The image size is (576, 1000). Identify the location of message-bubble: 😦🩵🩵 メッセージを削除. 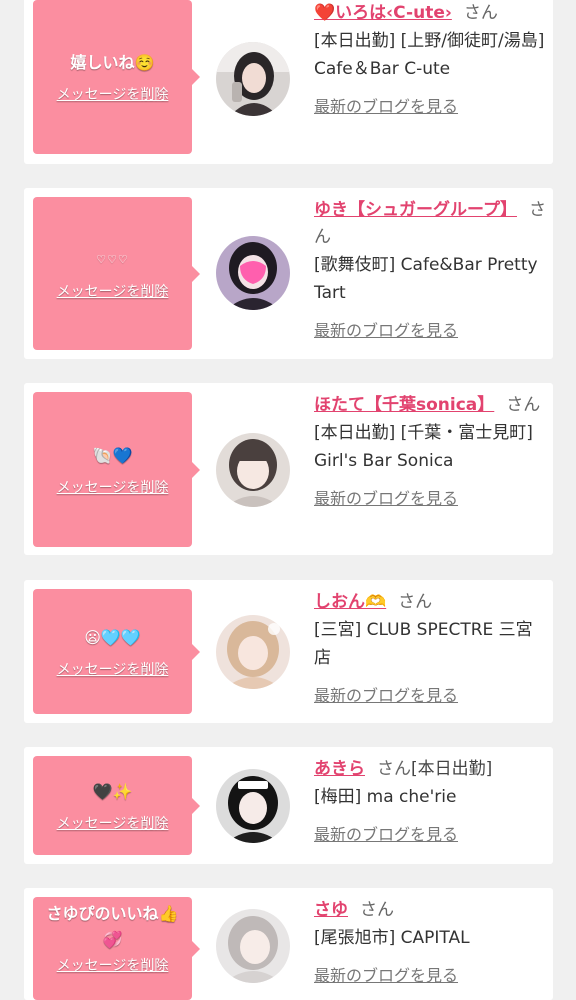
(116, 651).